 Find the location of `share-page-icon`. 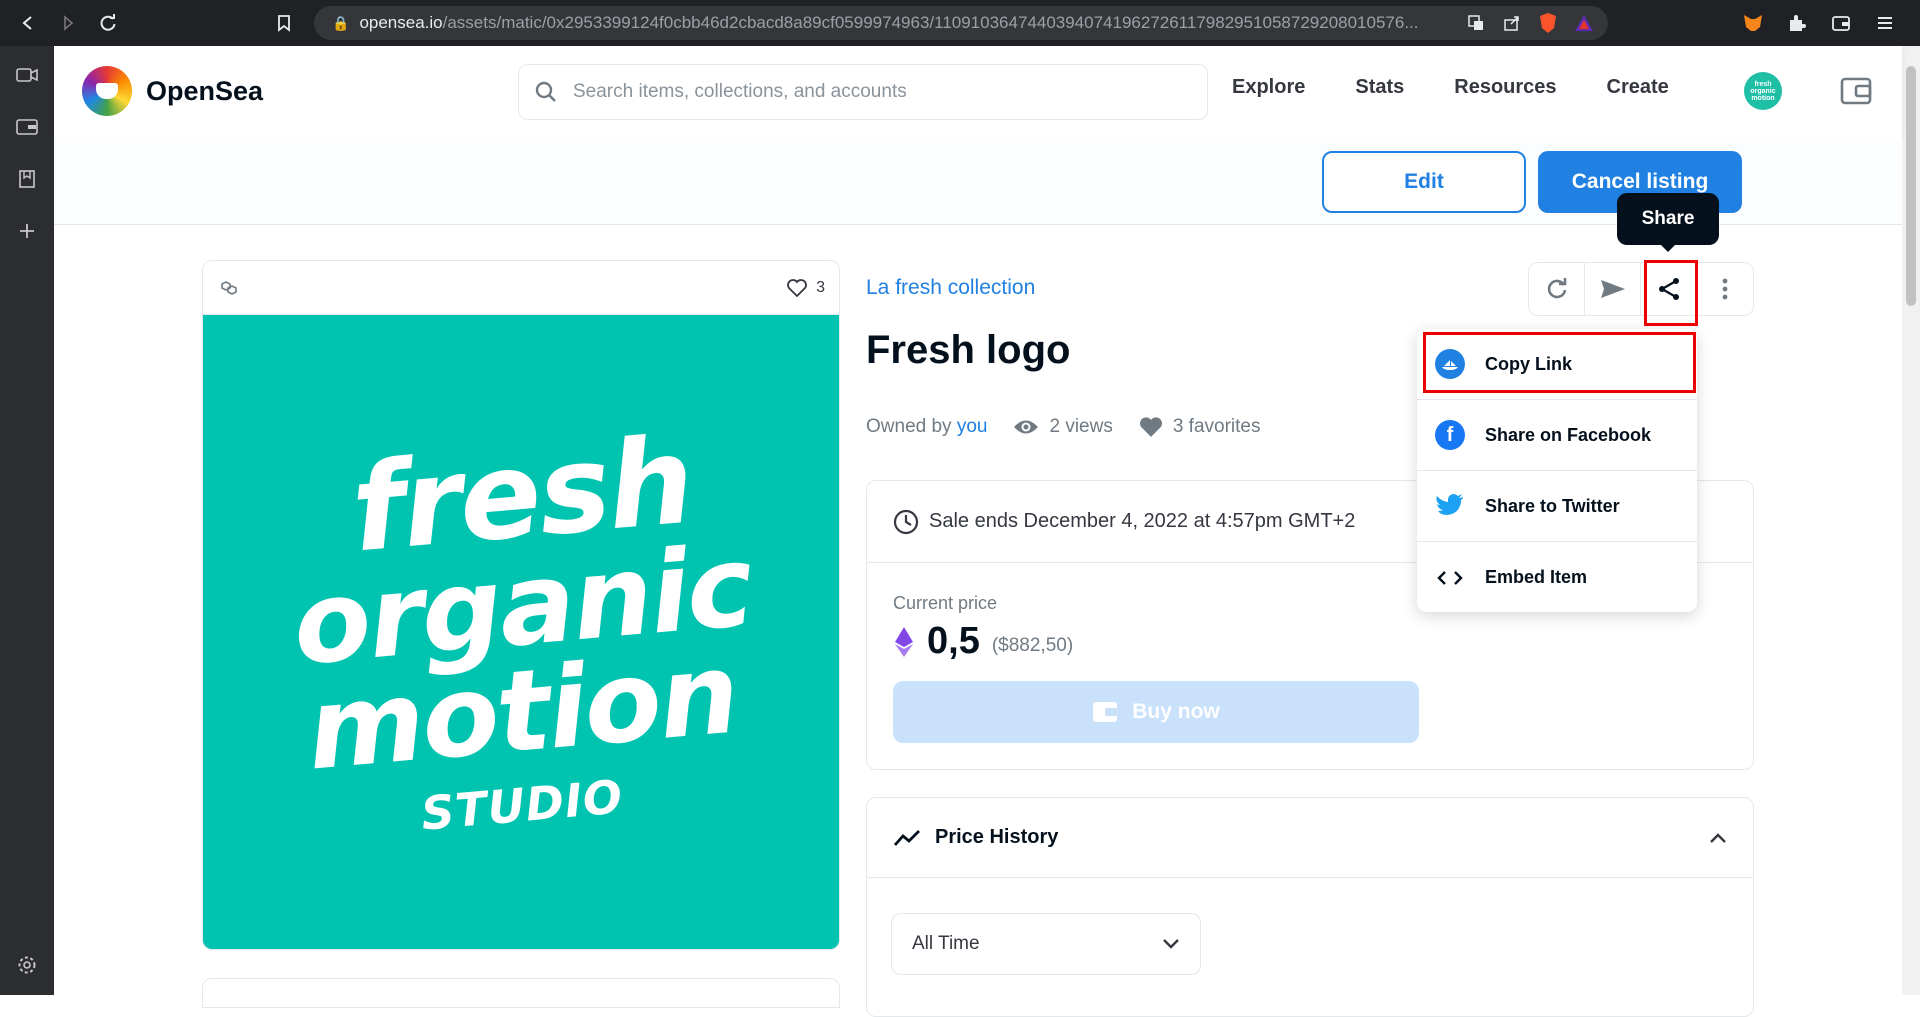

share-page-icon is located at coordinates (1512, 23).